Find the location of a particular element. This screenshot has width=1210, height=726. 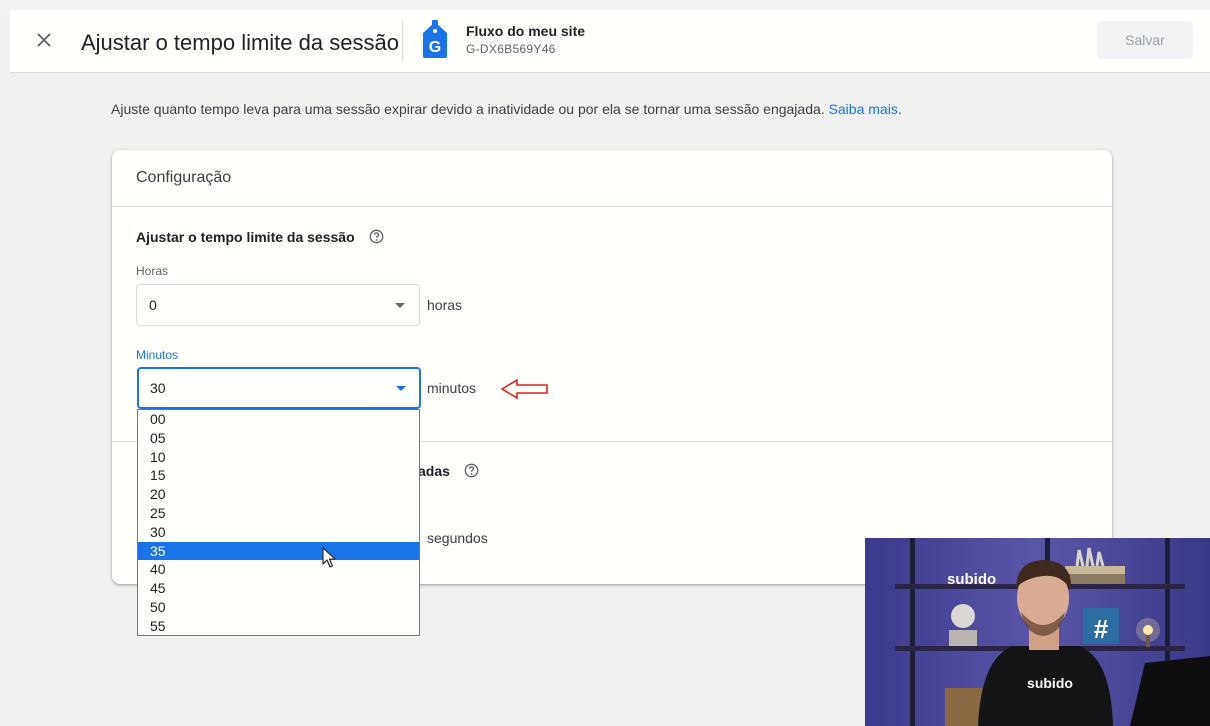

minutes-label: Minutos is located at coordinates (157, 355).